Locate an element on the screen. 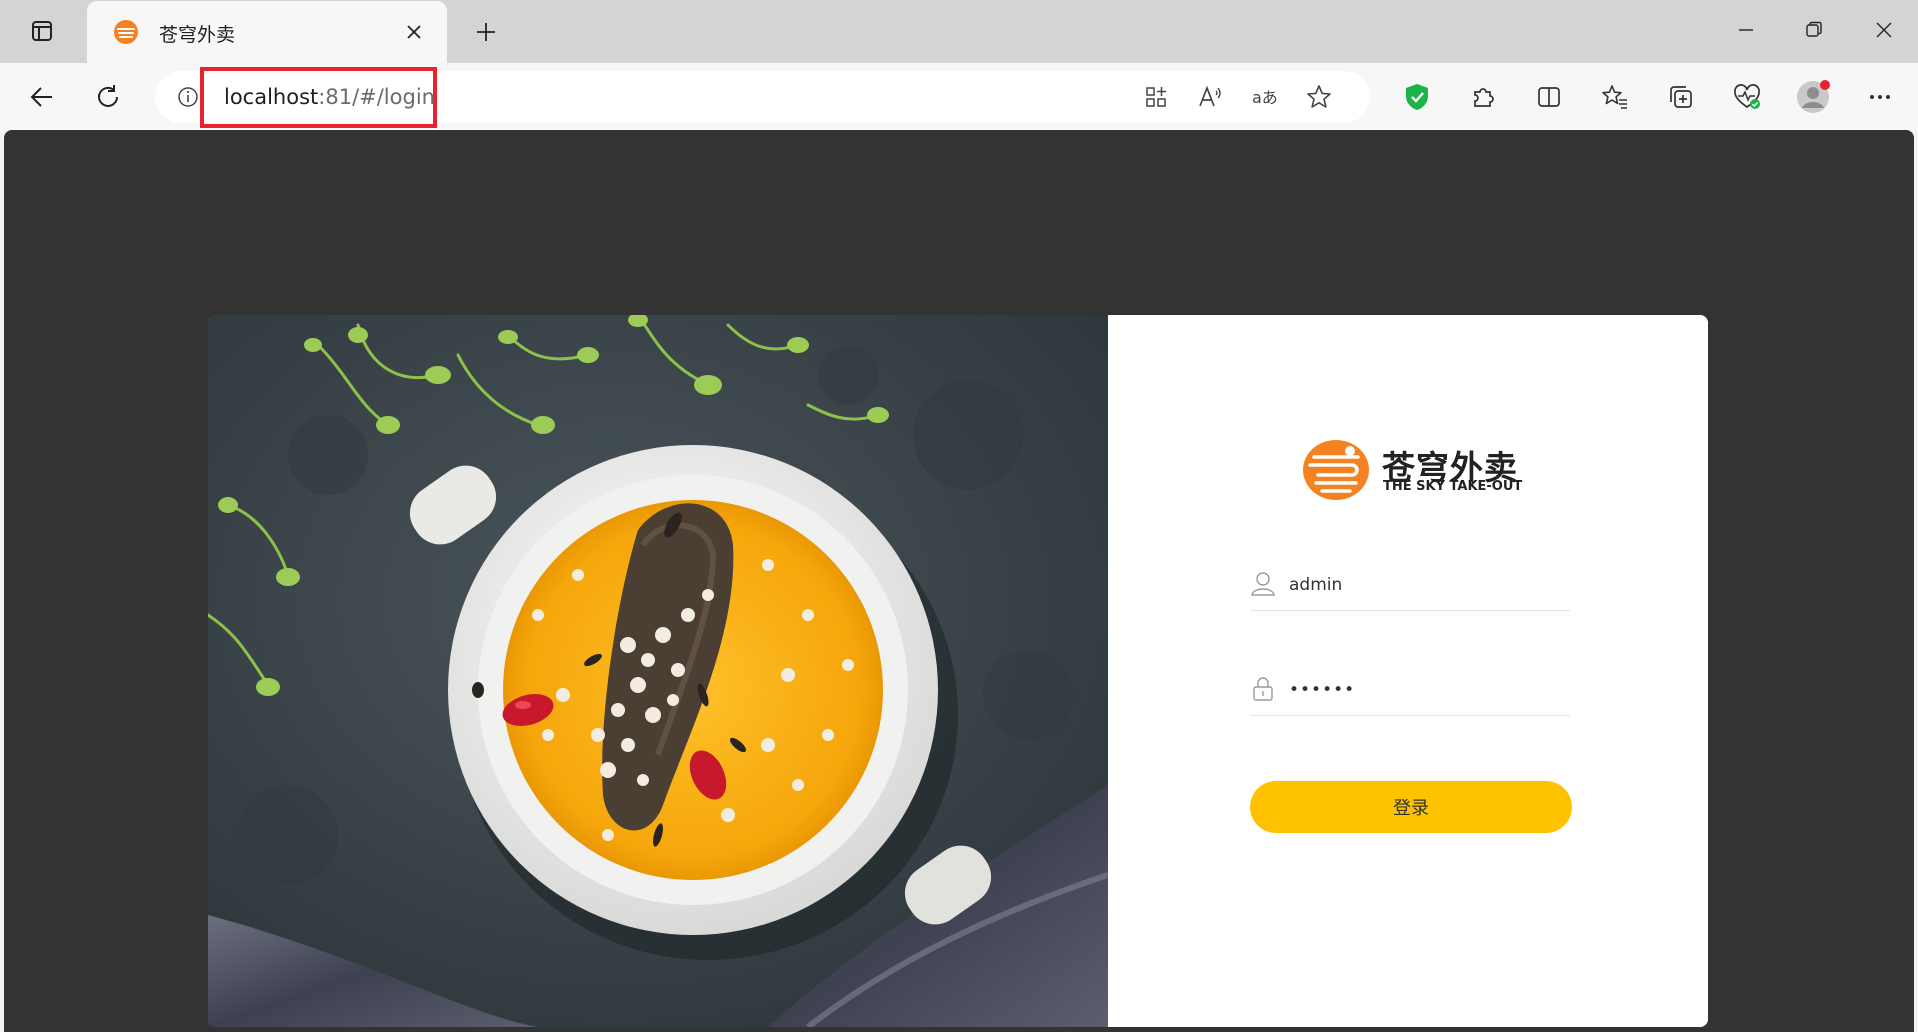 The width and height of the screenshot is (1918, 1032). refresh-icon is located at coordinates (108, 97).